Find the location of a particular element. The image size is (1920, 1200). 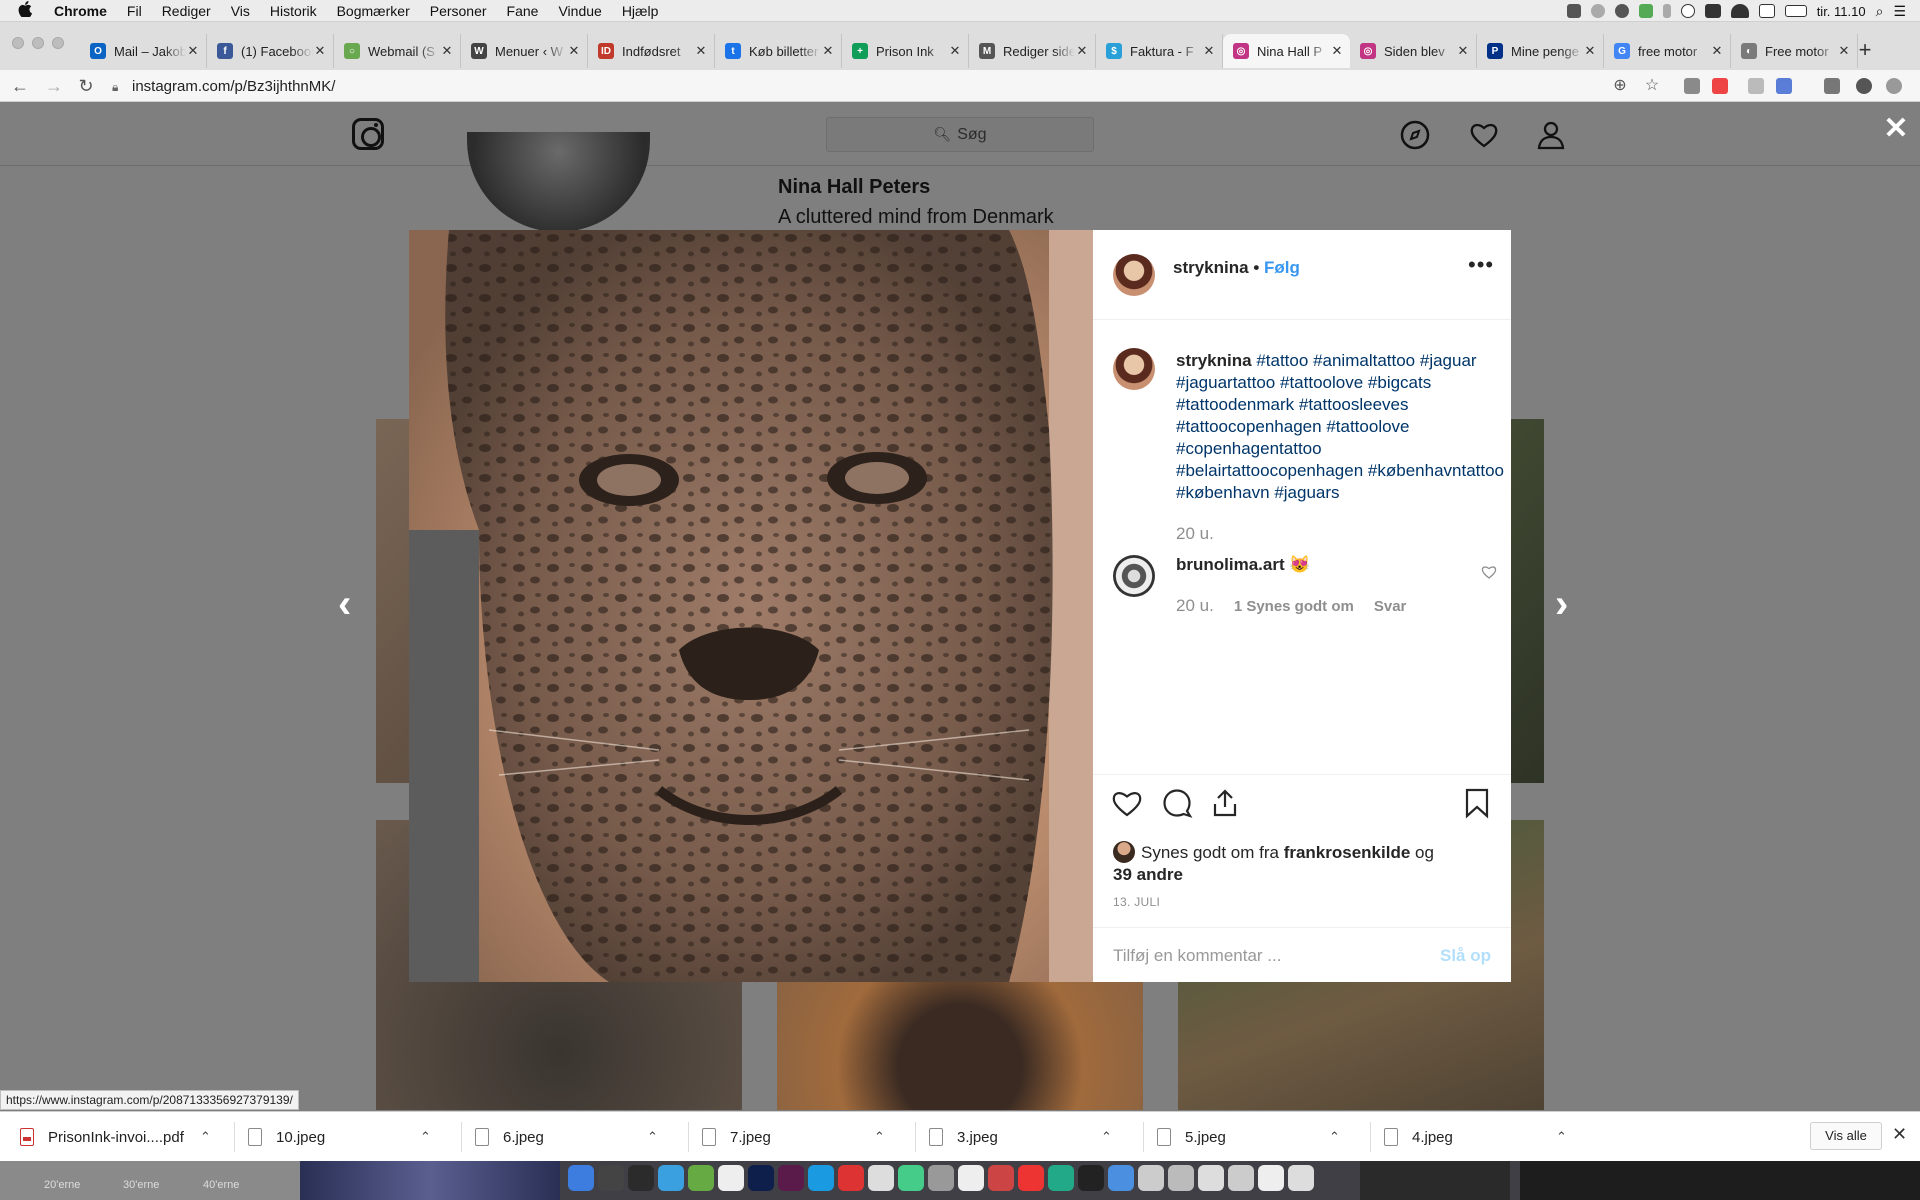

hashtag-link: #tattoolove is located at coordinates (1321, 382).